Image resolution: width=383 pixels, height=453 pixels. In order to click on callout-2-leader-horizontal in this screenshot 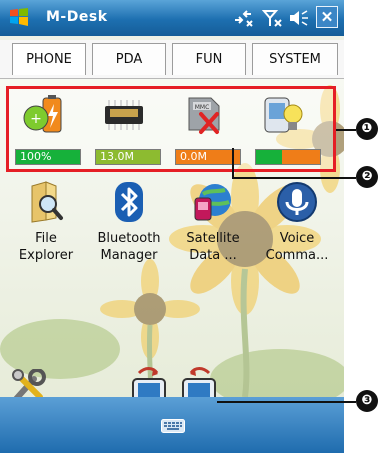, I will do `click(294, 178)`.